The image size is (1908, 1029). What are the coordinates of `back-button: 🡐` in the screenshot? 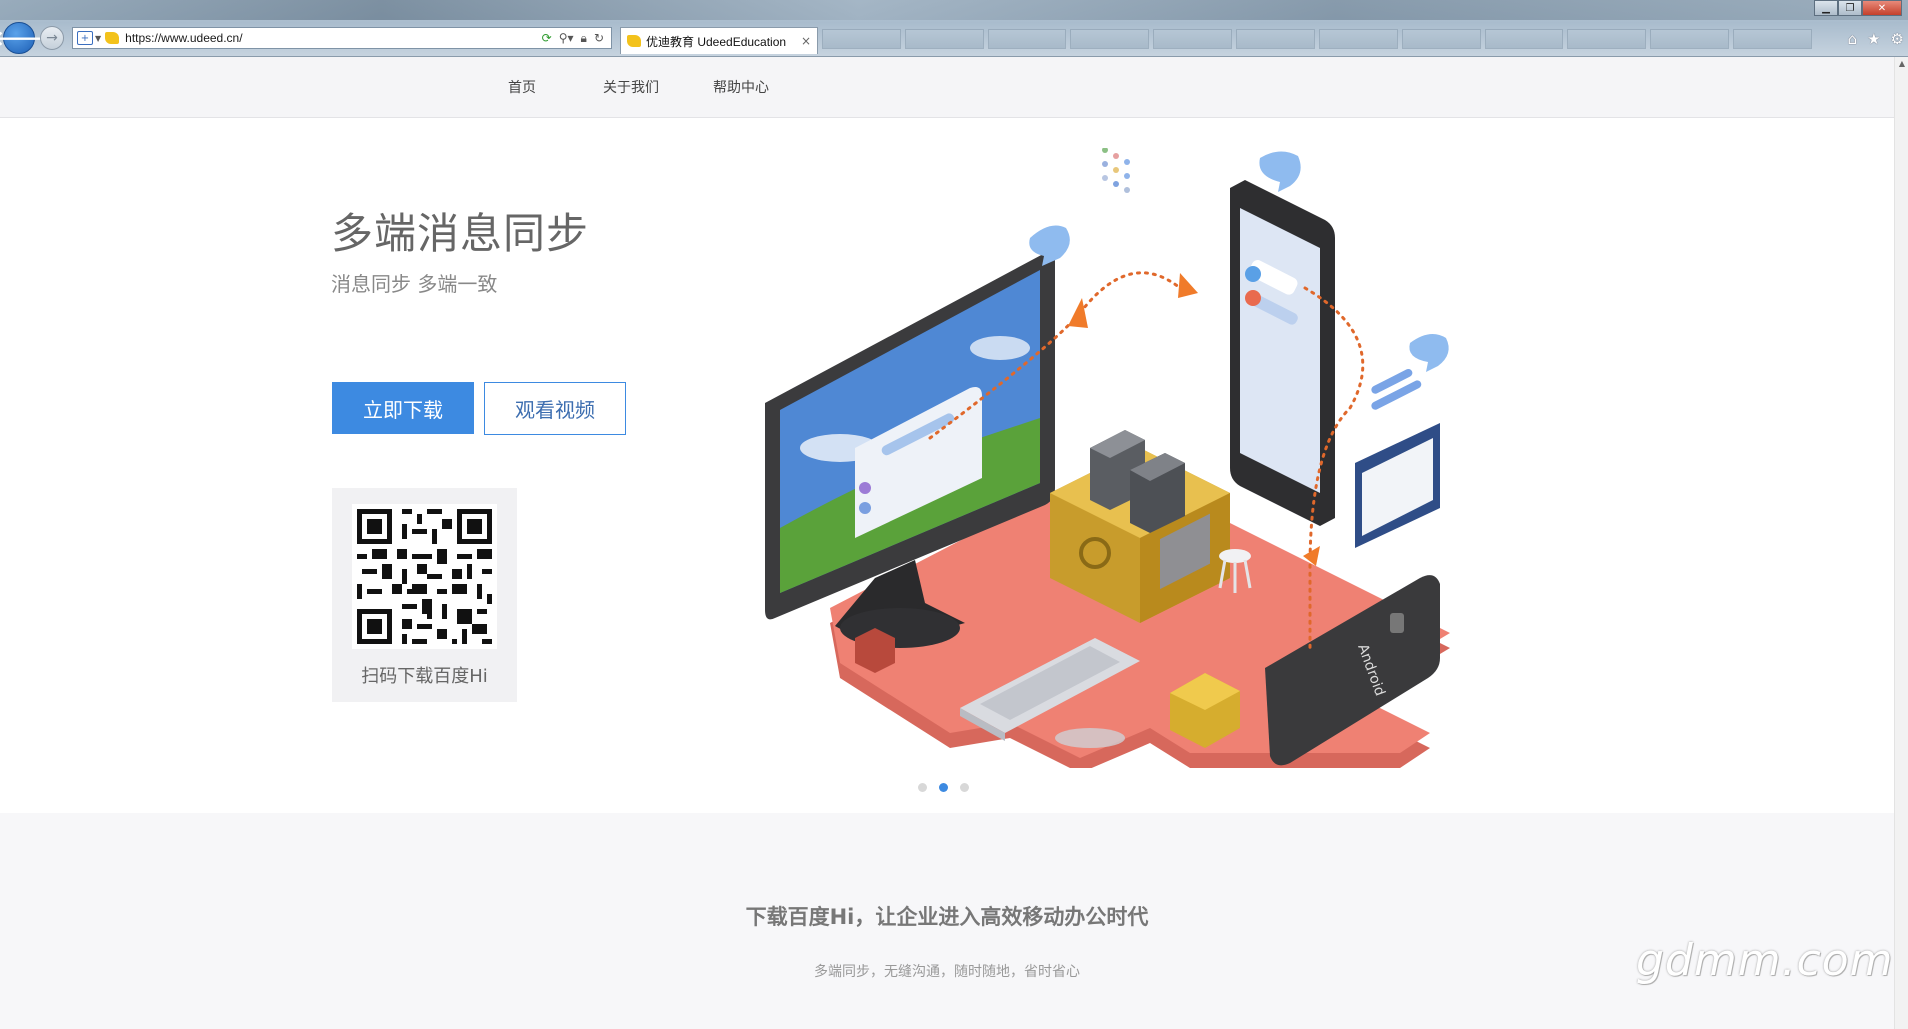 It's located at (23, 38).